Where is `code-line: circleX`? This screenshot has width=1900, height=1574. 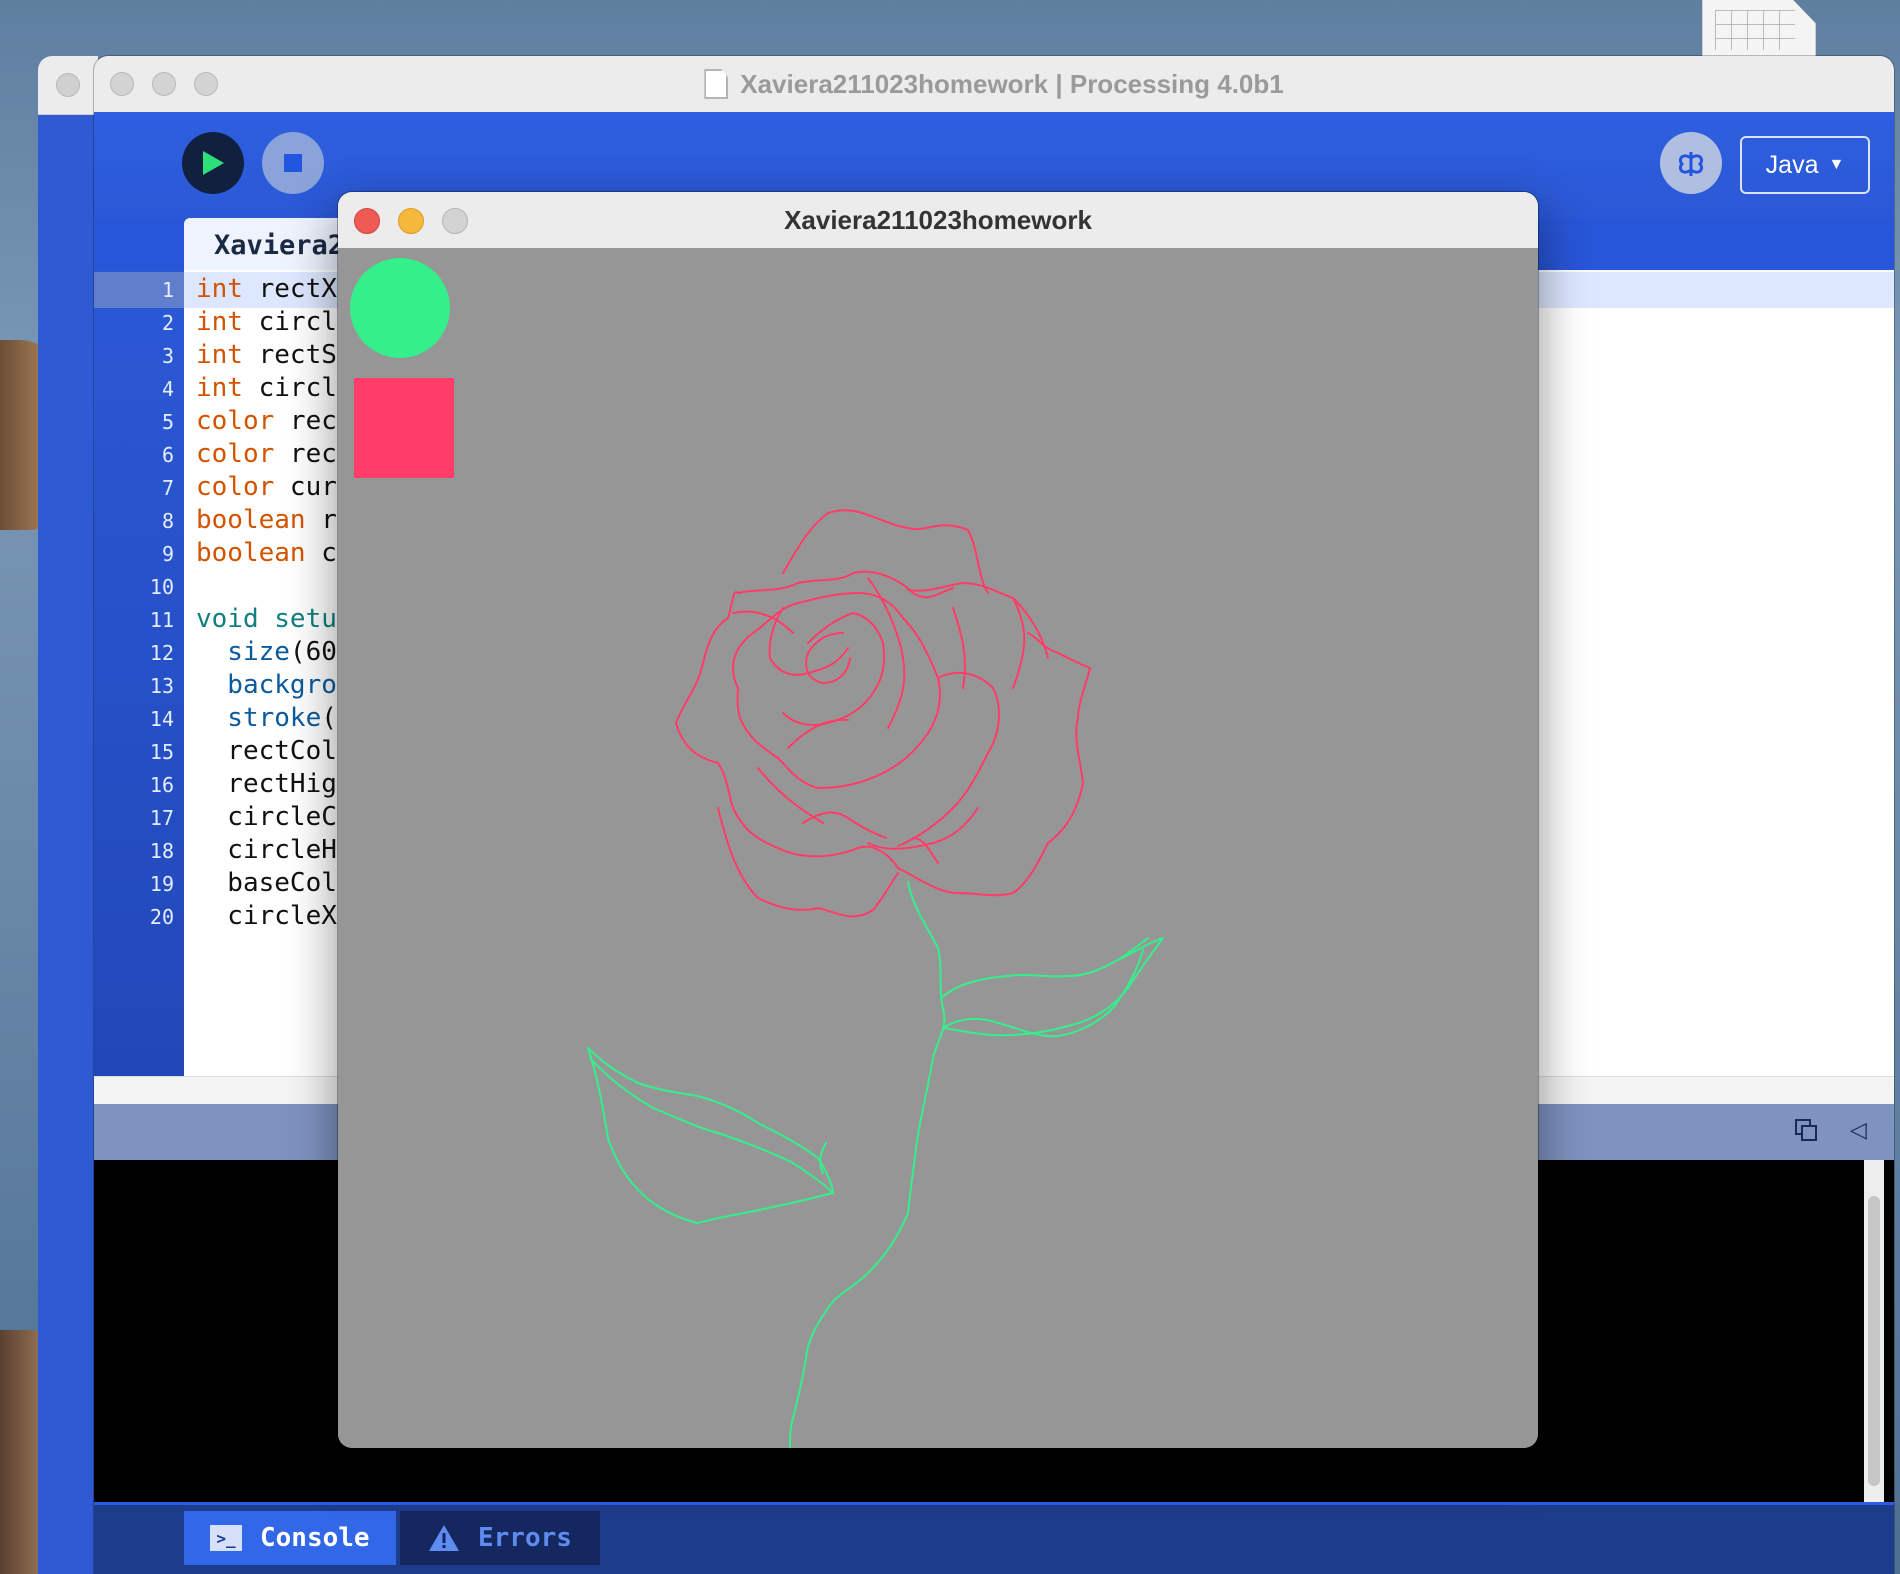
code-line: circleX is located at coordinates (266, 916).